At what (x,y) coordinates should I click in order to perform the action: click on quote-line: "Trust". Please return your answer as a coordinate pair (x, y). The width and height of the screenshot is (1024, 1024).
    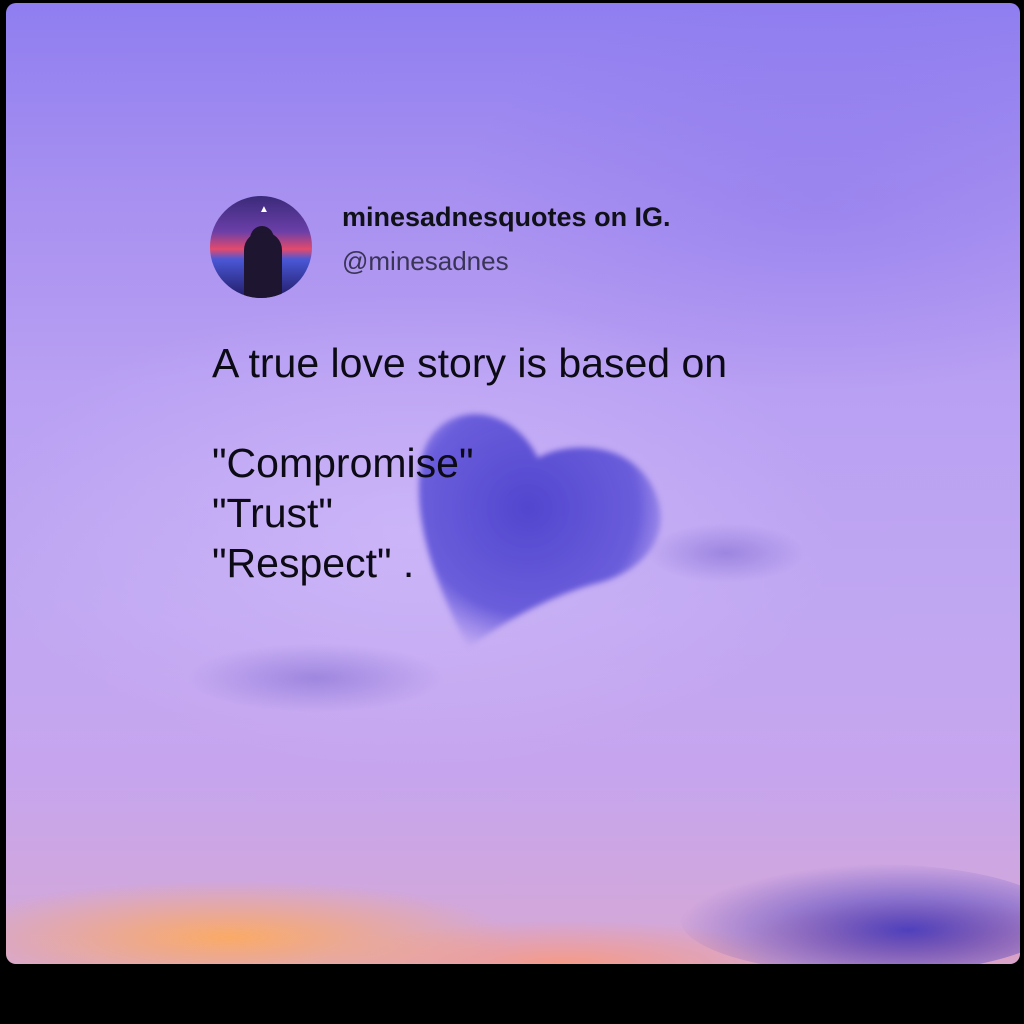
    Looking at the image, I should click on (272, 513).